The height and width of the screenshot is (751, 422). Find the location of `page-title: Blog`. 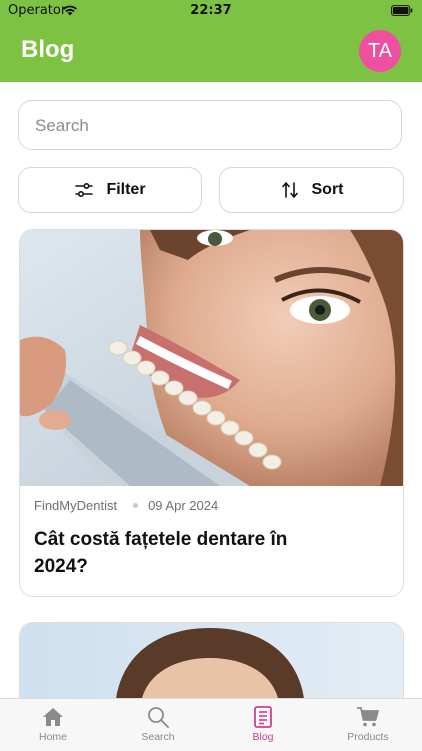

page-title: Blog is located at coordinates (48, 49).